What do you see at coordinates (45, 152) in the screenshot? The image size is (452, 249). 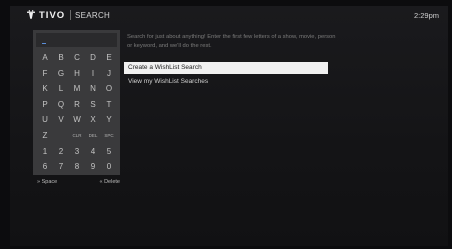 I see `key-1: 1` at bounding box center [45, 152].